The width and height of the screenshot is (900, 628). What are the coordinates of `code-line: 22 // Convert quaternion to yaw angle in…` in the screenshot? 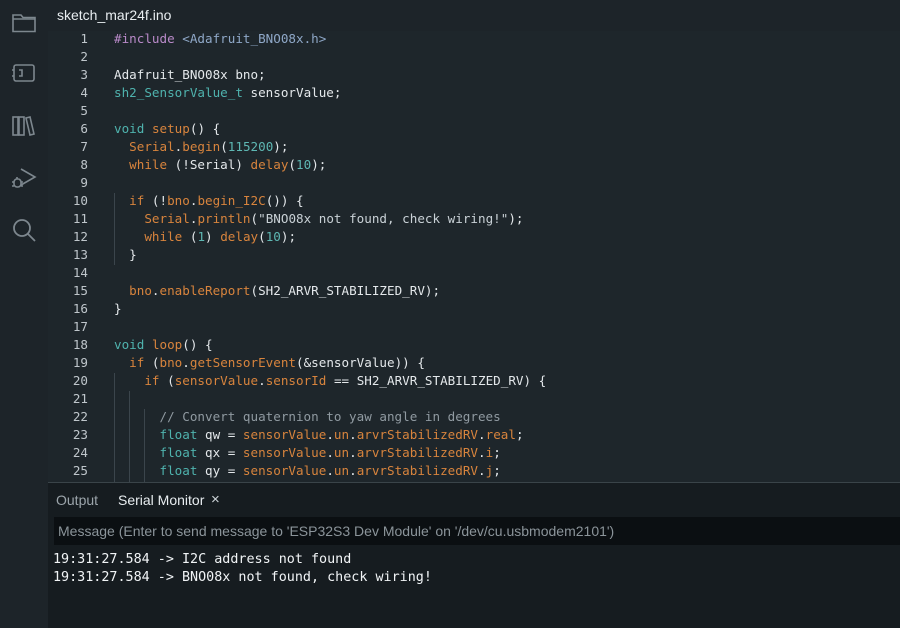 It's located at (474, 417).